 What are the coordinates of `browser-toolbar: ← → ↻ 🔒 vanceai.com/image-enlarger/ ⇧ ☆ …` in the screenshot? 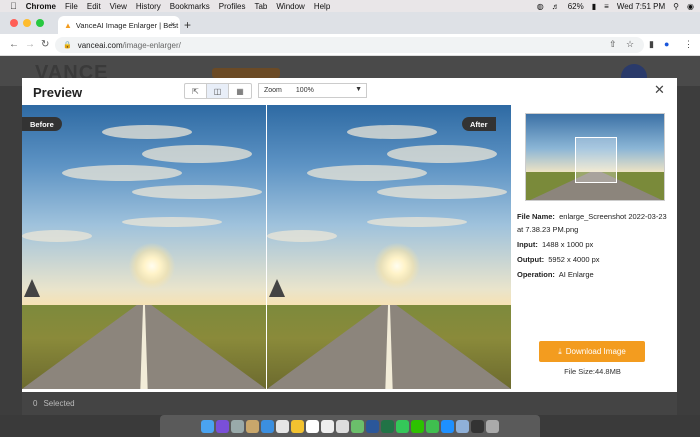 It's located at (350, 45).